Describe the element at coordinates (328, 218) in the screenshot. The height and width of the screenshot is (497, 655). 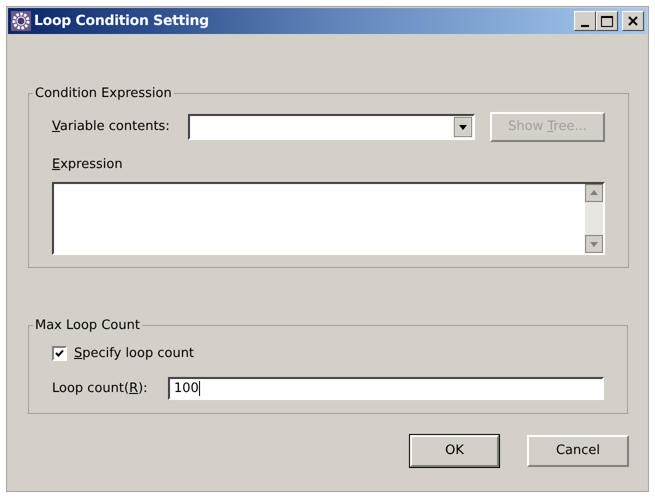
I see `expression-field` at that location.